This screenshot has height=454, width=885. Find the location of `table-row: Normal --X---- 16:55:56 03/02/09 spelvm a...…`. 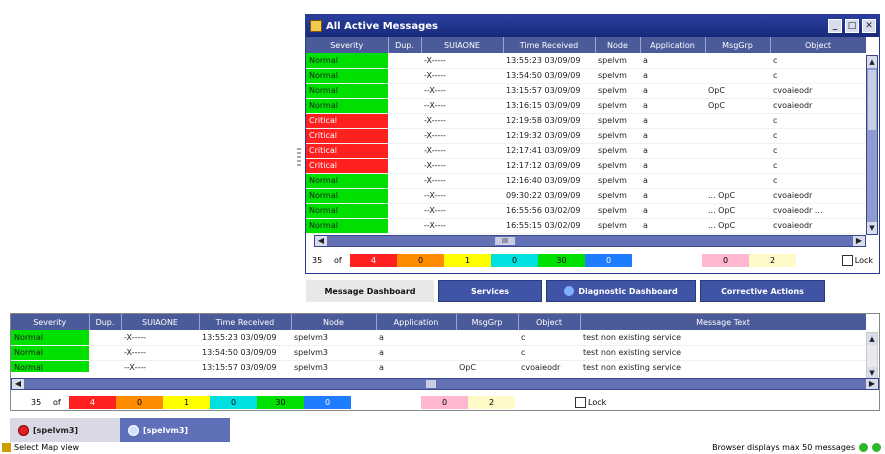

table-row: Normal --X---- 16:55:56 03/02/09 spelvm a...… is located at coordinates (586, 211).